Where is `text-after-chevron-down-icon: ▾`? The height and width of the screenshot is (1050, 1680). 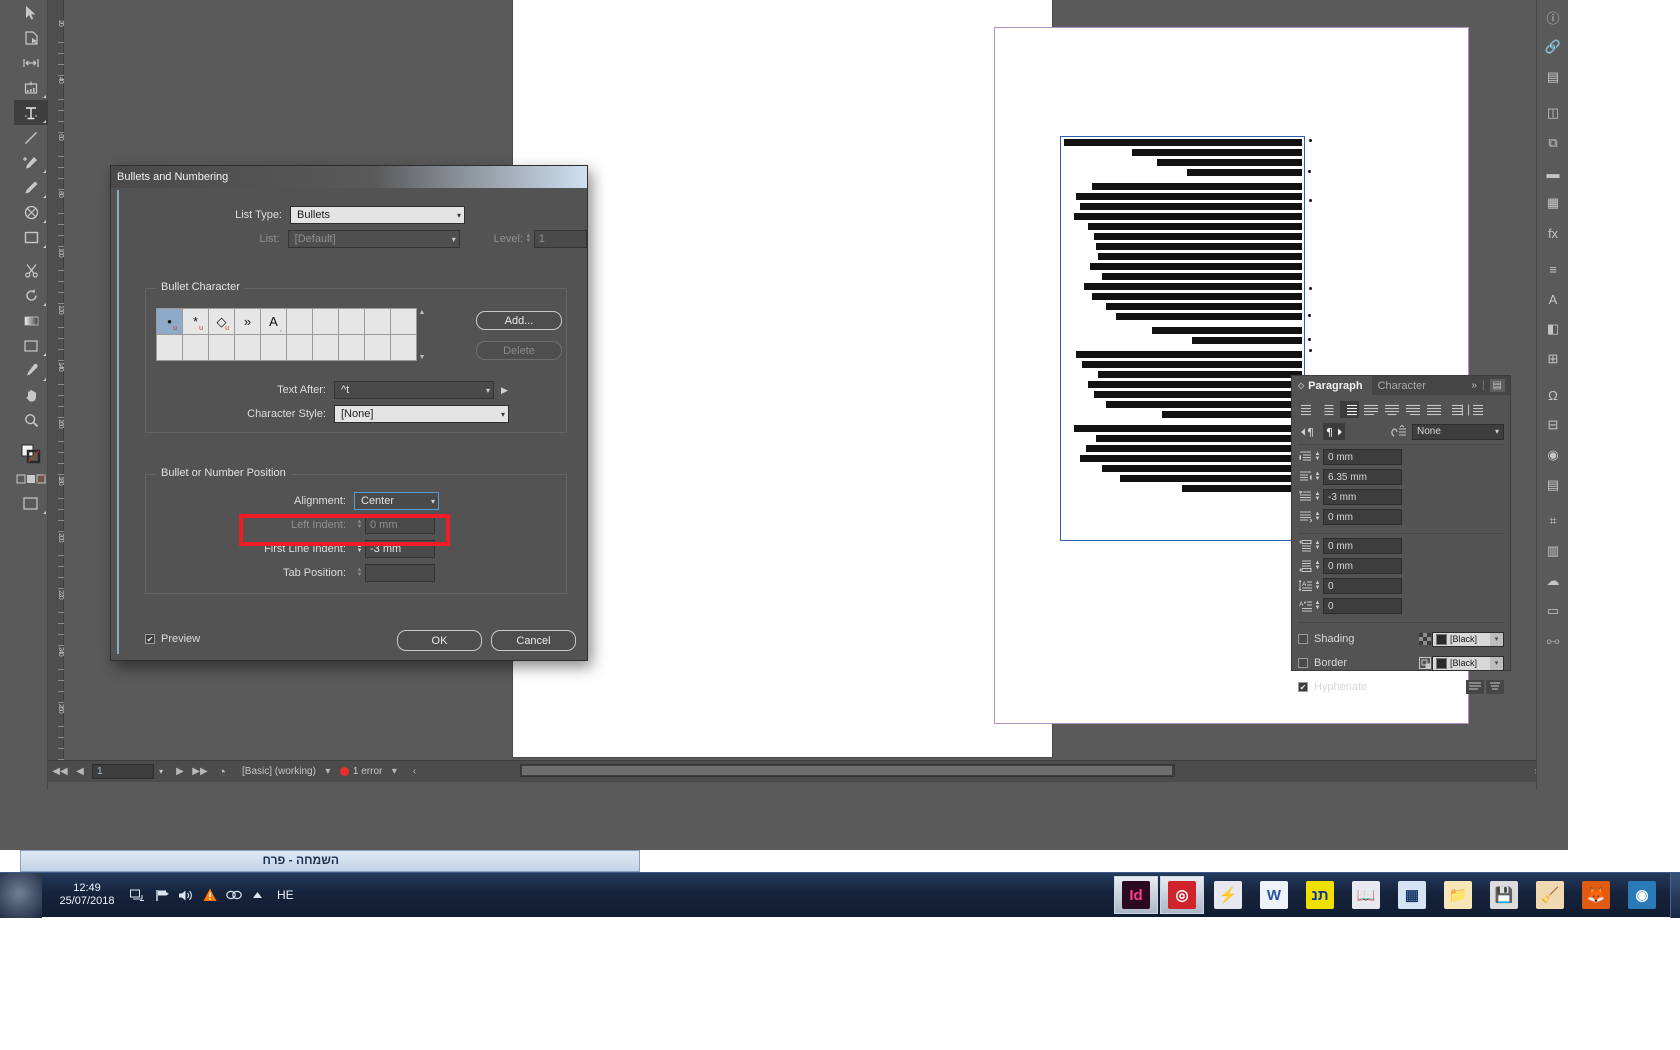
text-after-chevron-down-icon: ▾ is located at coordinates (488, 390).